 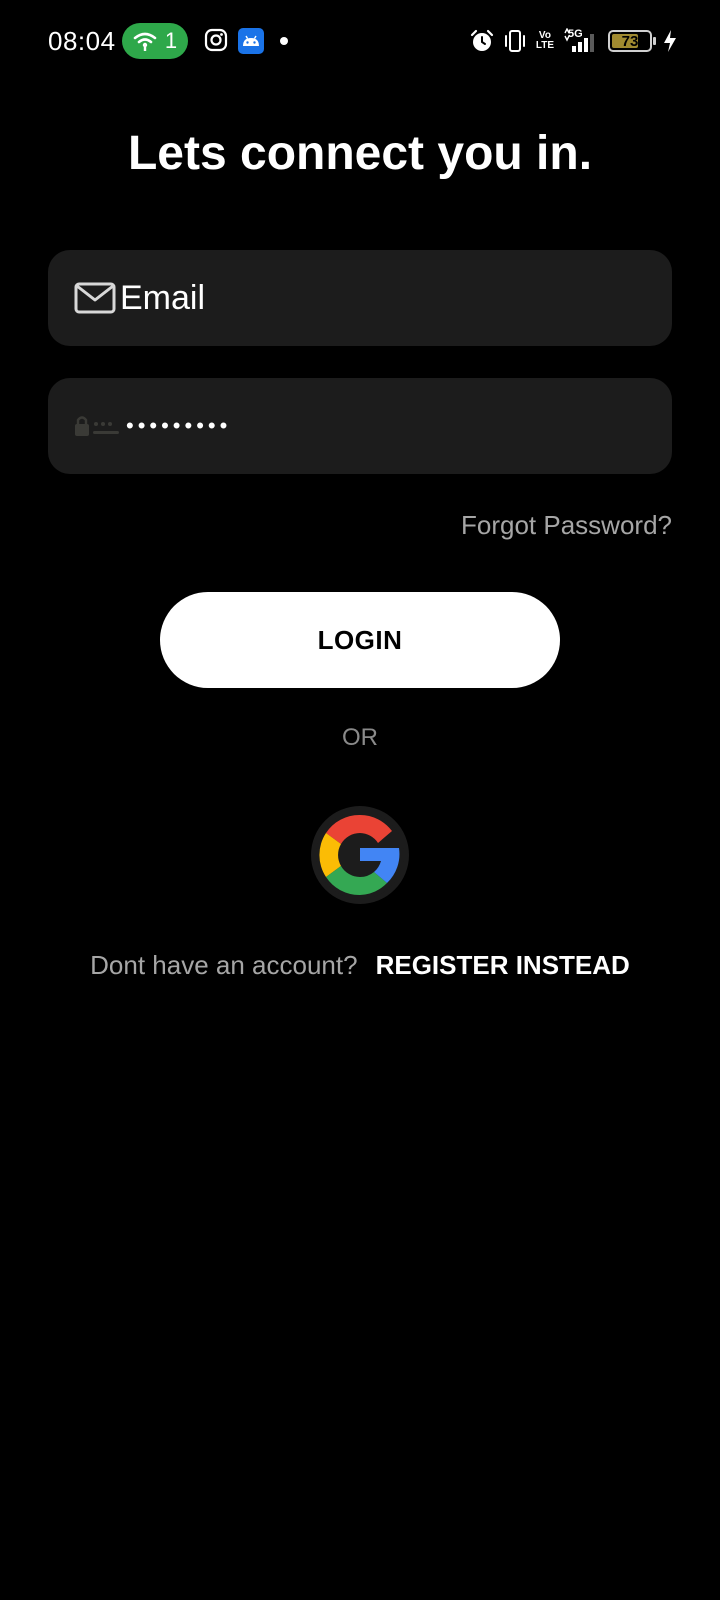 What do you see at coordinates (360, 640) in the screenshot?
I see `login-button: LOGIN` at bounding box center [360, 640].